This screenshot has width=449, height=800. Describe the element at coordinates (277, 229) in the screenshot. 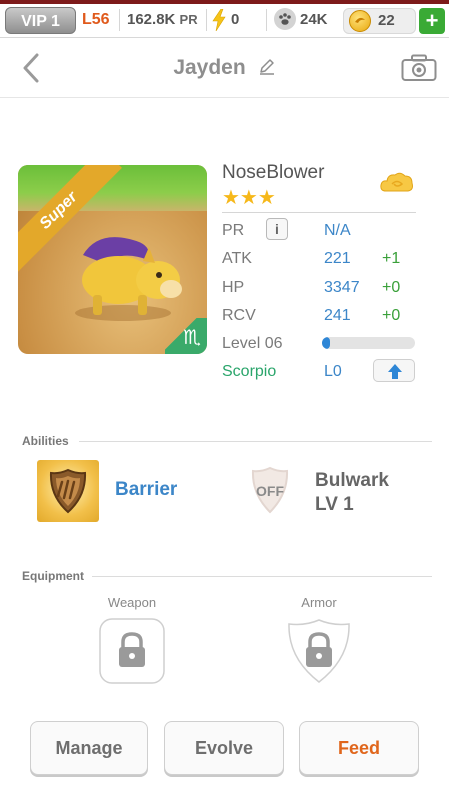

I see `pr-info-button: i` at that location.